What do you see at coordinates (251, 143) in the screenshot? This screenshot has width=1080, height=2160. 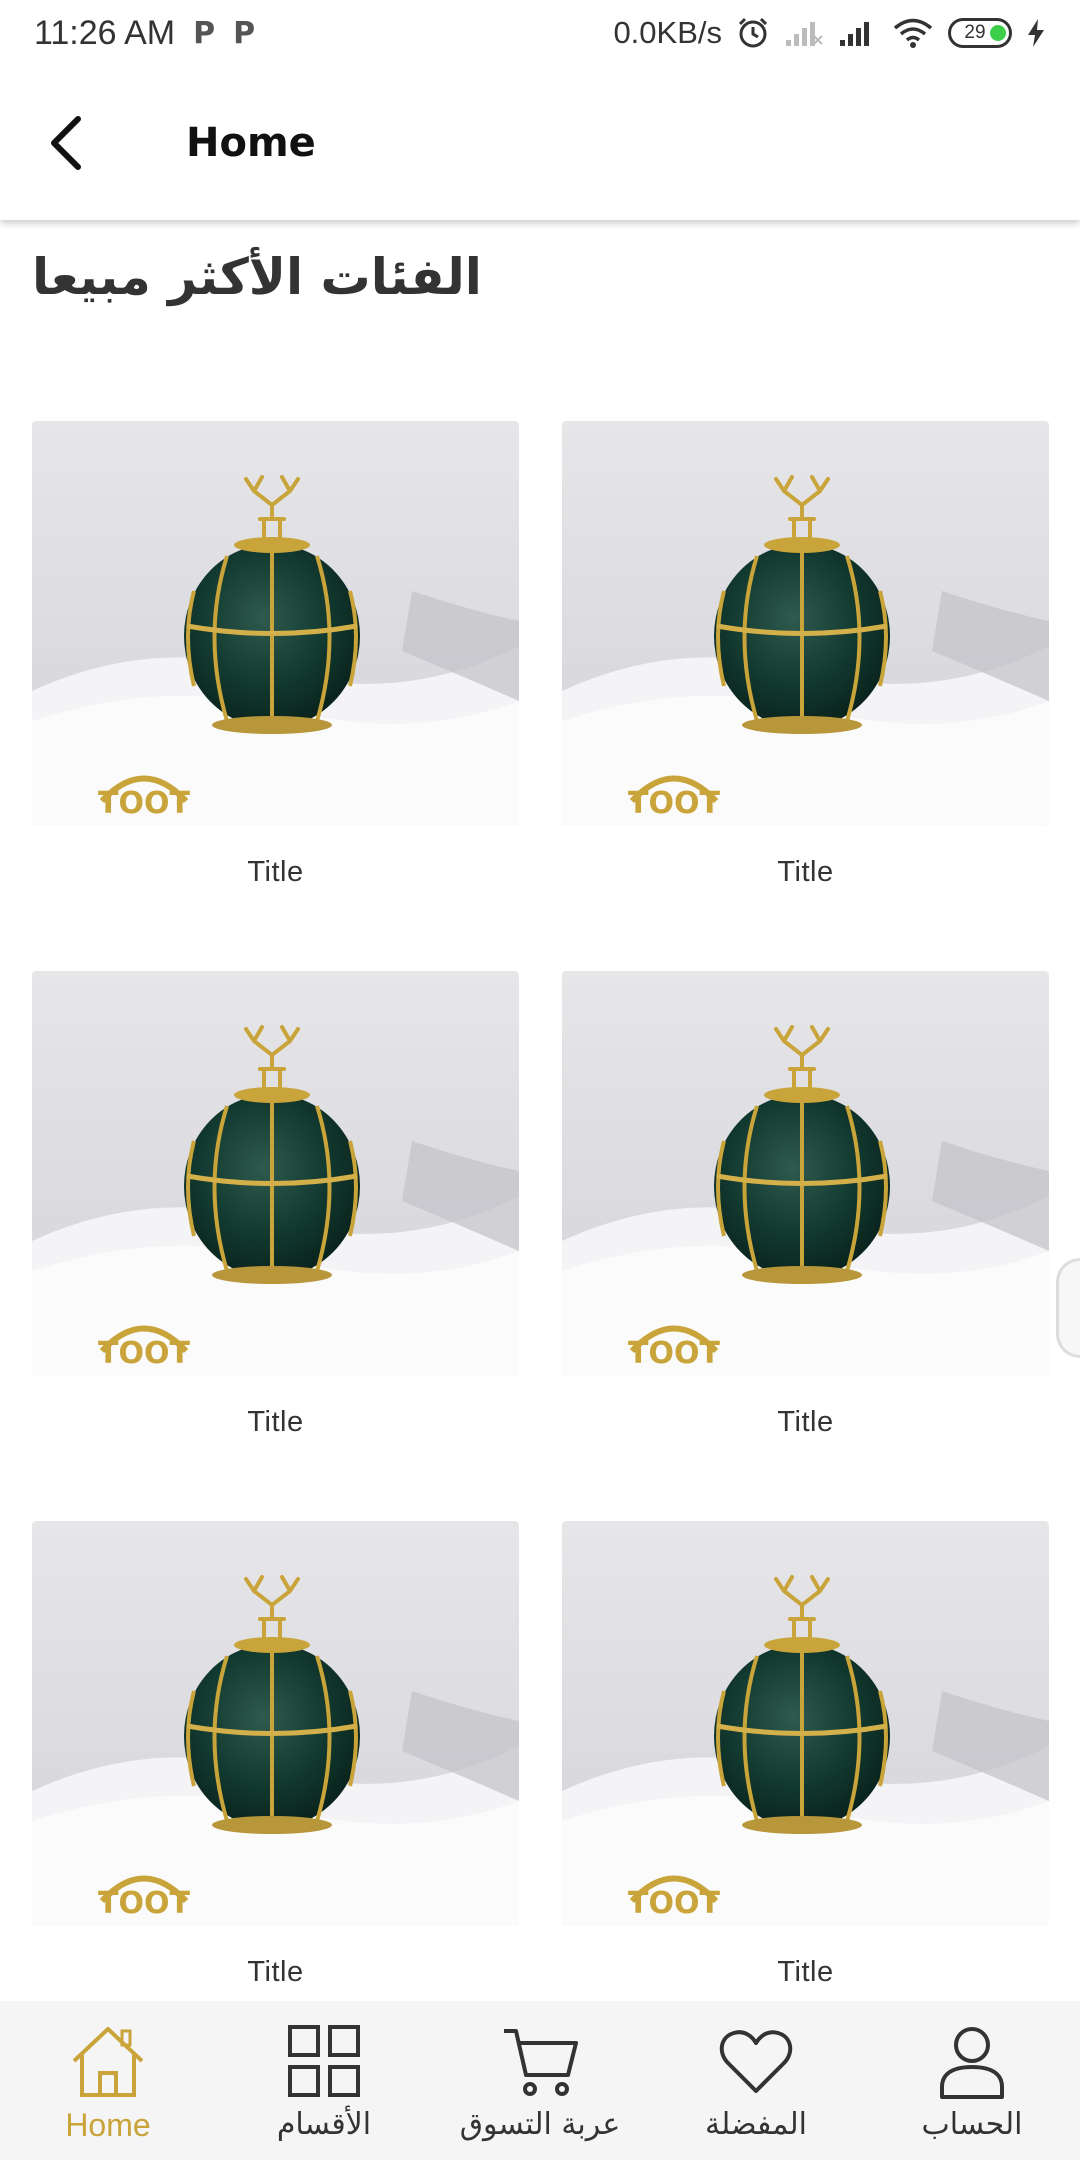 I see `page-title: Home` at bounding box center [251, 143].